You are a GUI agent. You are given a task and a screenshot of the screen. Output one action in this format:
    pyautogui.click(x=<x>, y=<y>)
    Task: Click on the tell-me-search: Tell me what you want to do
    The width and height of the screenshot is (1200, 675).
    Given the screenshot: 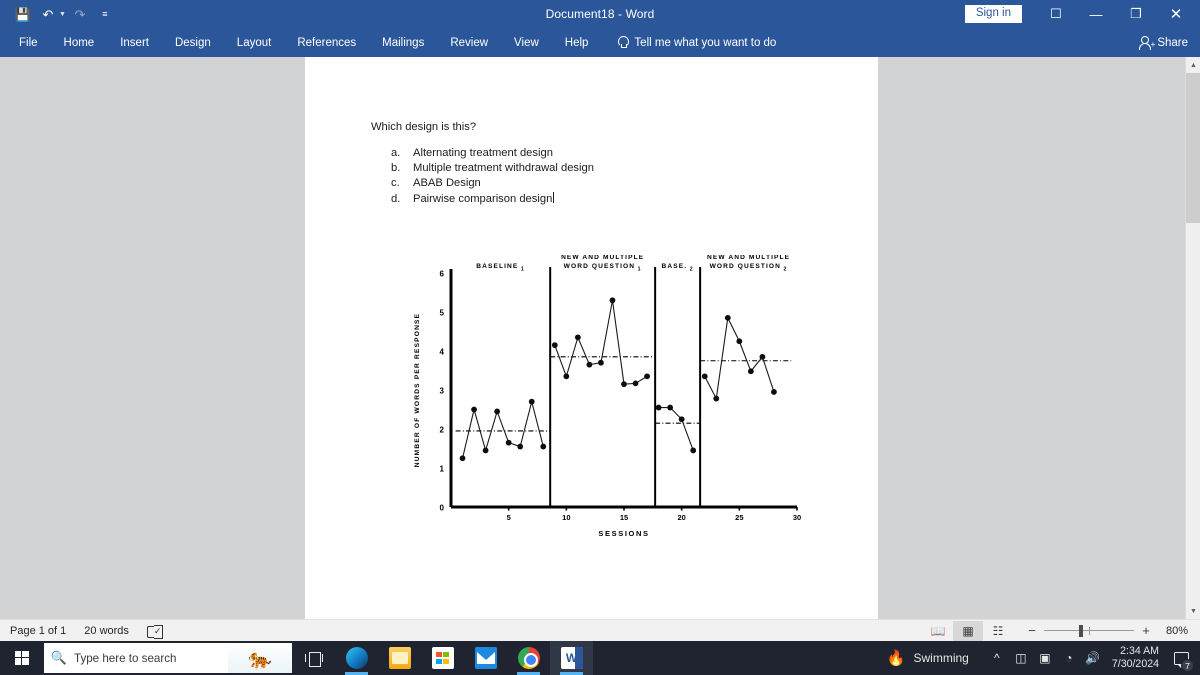 What is the action you would take?
    pyautogui.click(x=688, y=42)
    